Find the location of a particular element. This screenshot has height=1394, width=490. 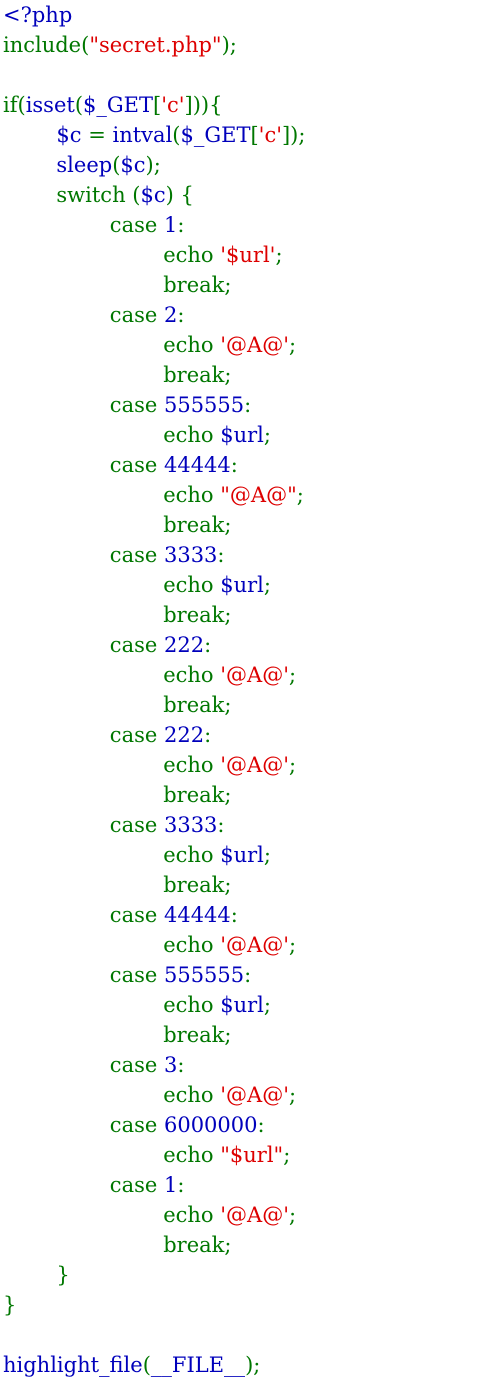

code-token-keyword: ); is located at coordinates (153, 165).